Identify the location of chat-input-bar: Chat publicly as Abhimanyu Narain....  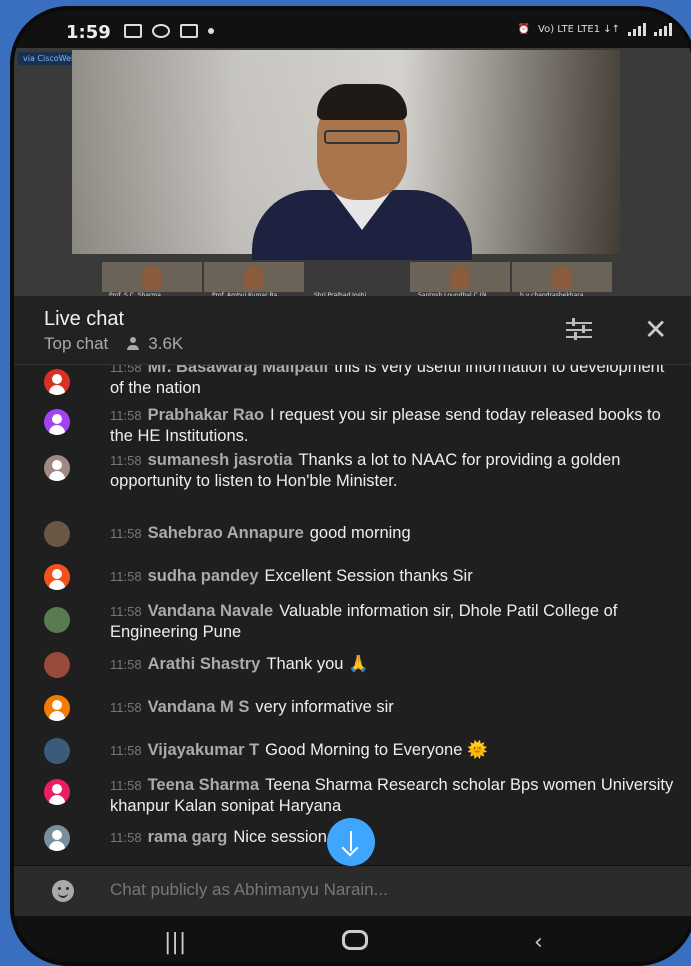
(352, 891).